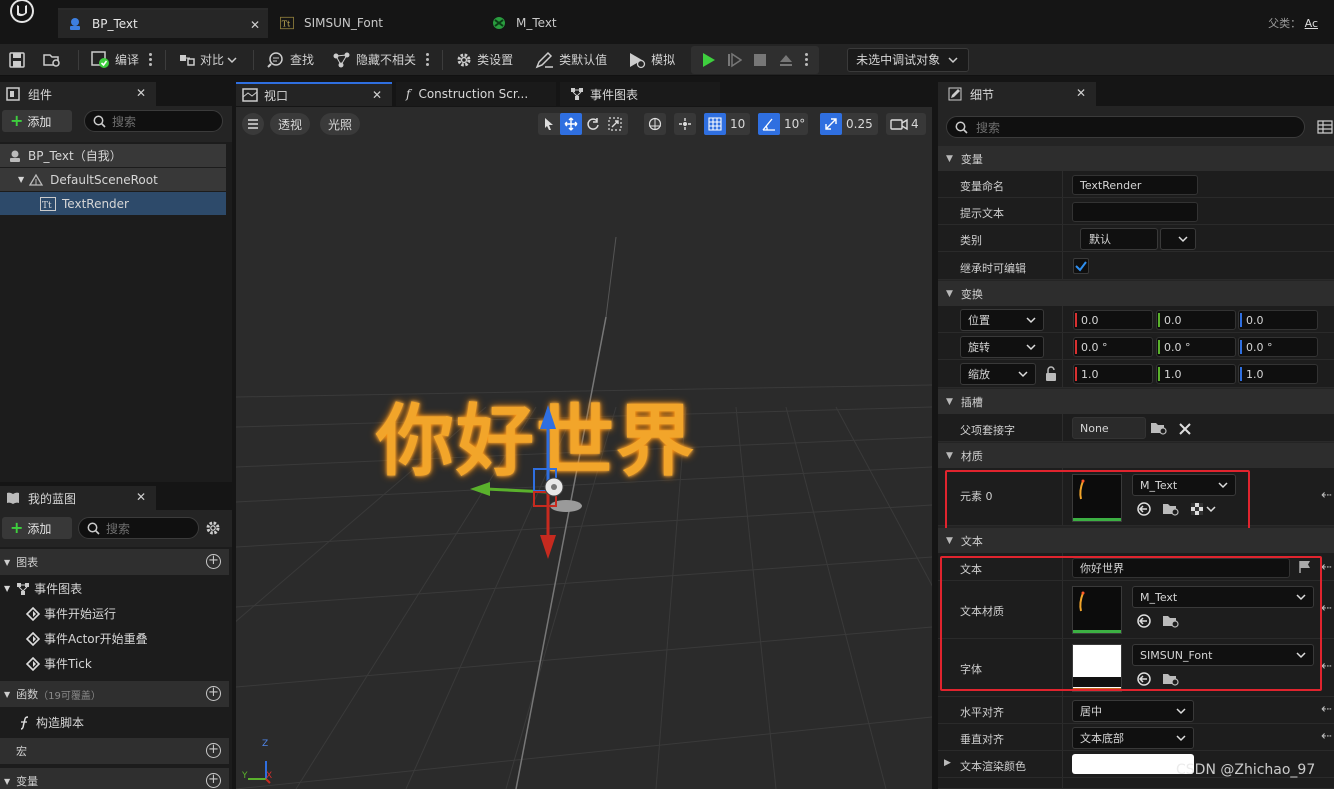 This screenshot has height=789, width=1334. What do you see at coordinates (113, 203) in the screenshot?
I see `tree-item-text-render: Tt TextRender` at bounding box center [113, 203].